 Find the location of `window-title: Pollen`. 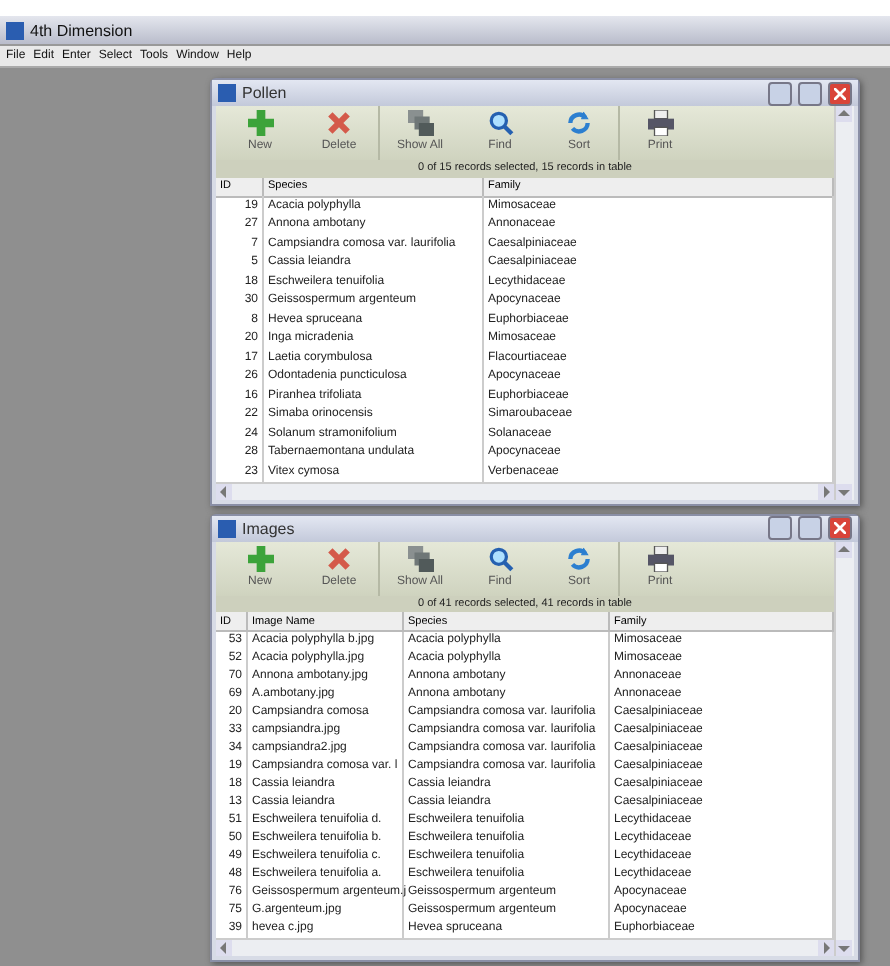

window-title: Pollen is located at coordinates (265, 93).